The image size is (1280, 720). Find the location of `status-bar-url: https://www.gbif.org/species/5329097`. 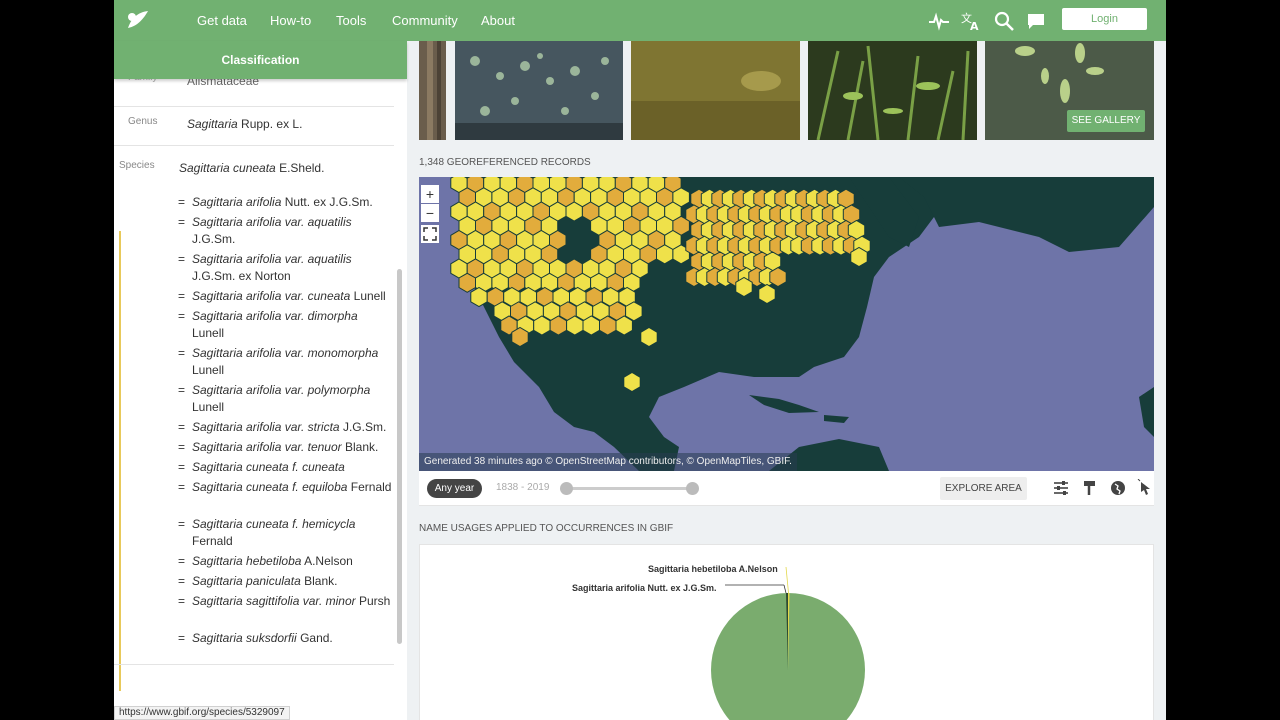

status-bar-url: https://www.gbif.org/species/5329097 is located at coordinates (202, 713).